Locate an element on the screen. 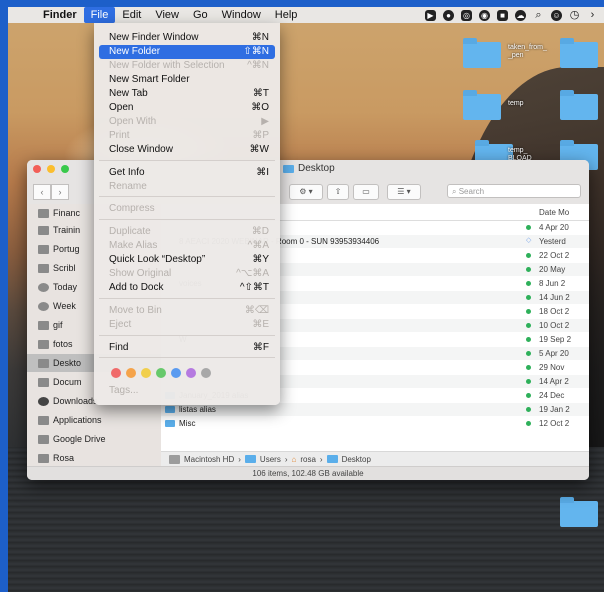  menu-item-shortcut: ⌘Y is located at coordinates (260, 259).